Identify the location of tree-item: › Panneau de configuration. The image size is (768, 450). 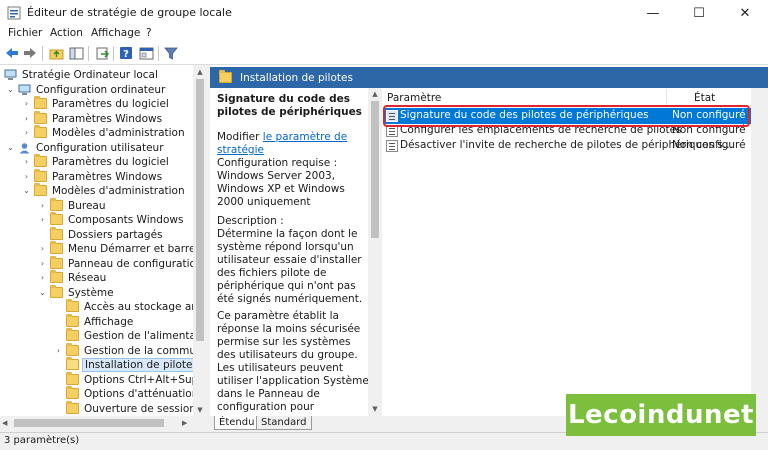
(96, 263).